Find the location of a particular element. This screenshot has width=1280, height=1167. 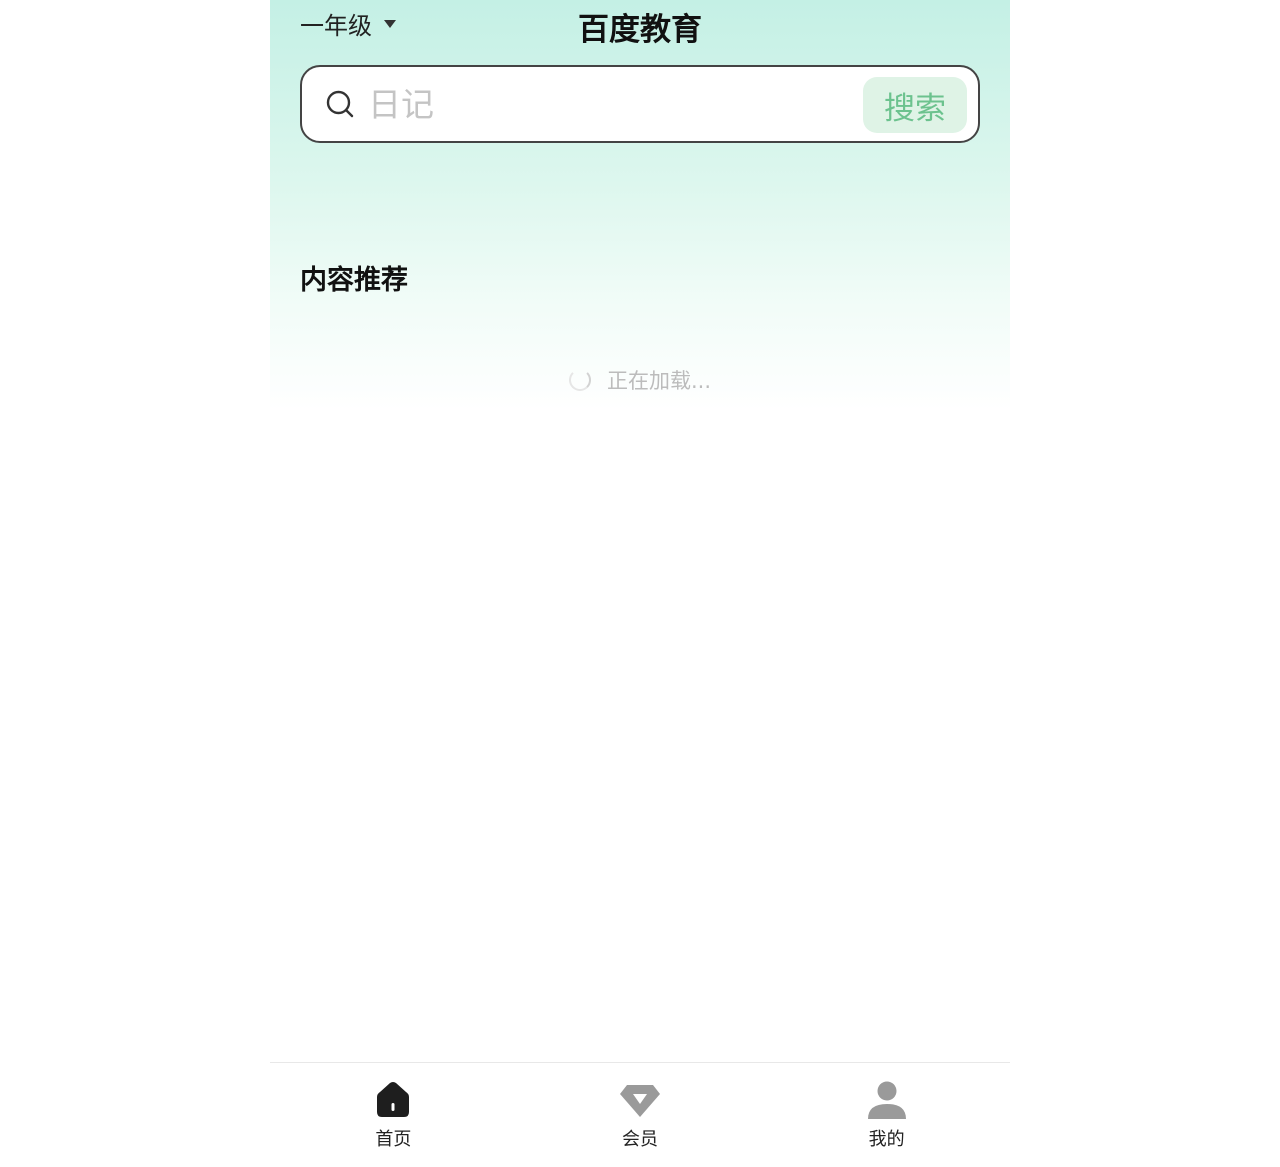

bottom-tab-bar: 首页 会员 我的 is located at coordinates (640, 1114).